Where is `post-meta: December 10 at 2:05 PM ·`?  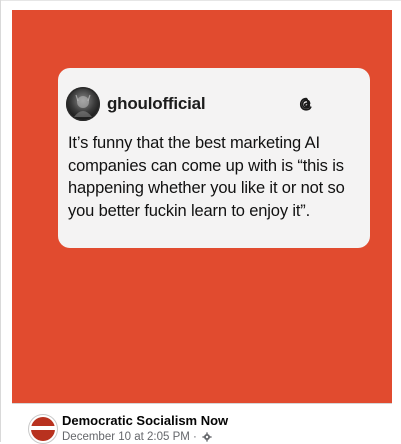
post-meta: December 10 at 2:05 PM · is located at coordinates (137, 437).